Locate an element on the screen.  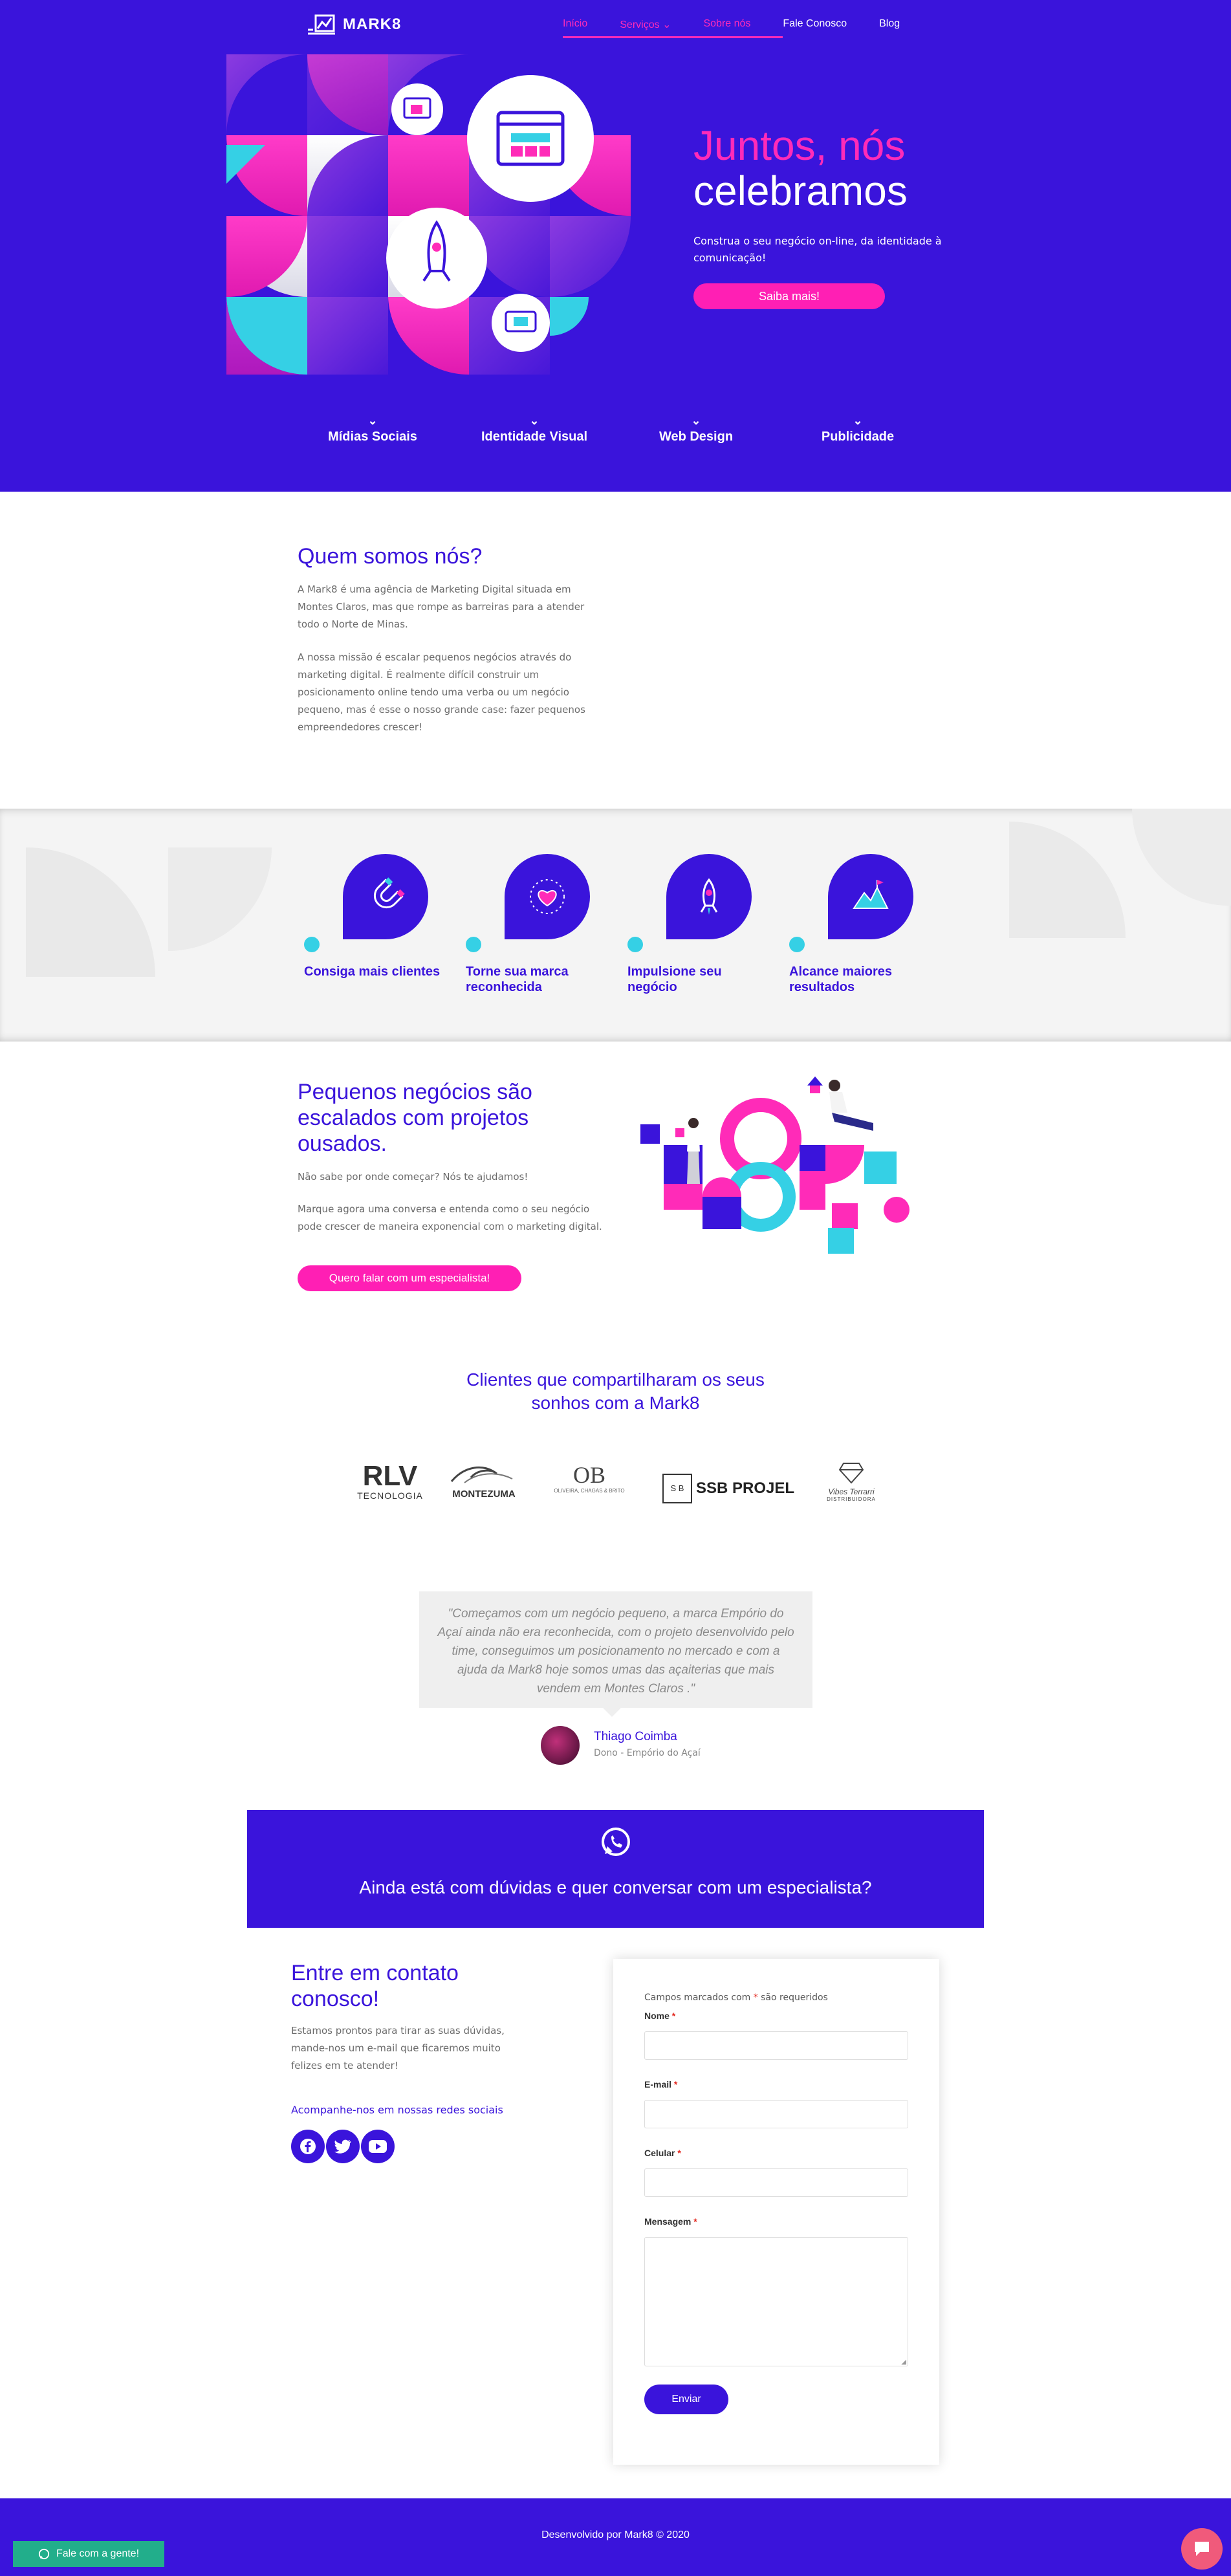
required-note-post: são requeridos is located at coordinates (795, 1997).